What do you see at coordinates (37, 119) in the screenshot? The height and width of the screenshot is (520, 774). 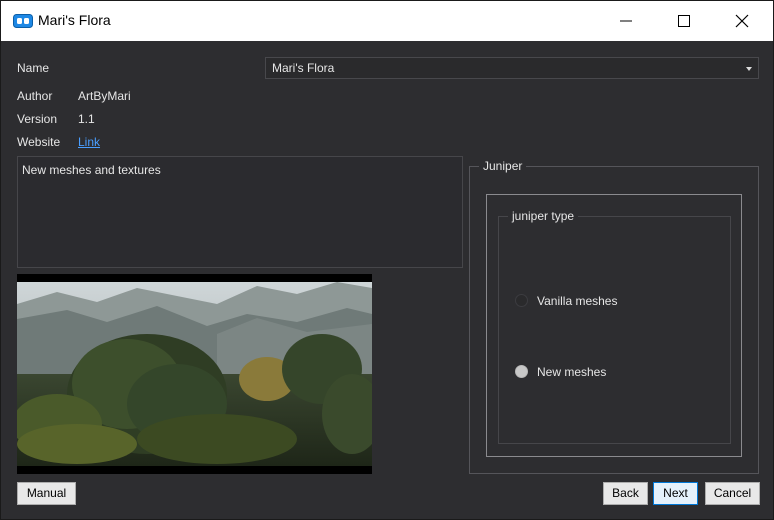 I see `version-label: Version` at bounding box center [37, 119].